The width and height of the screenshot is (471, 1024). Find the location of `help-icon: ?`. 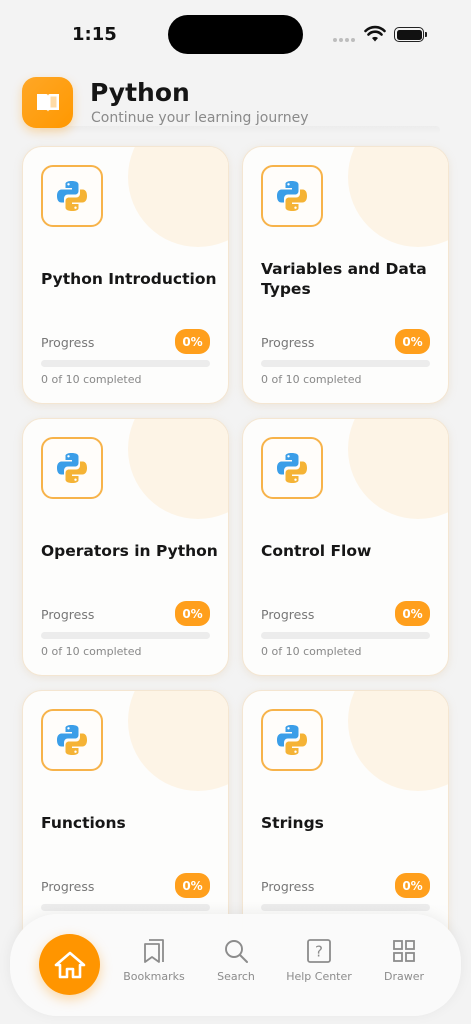

help-icon: ? is located at coordinates (319, 951).